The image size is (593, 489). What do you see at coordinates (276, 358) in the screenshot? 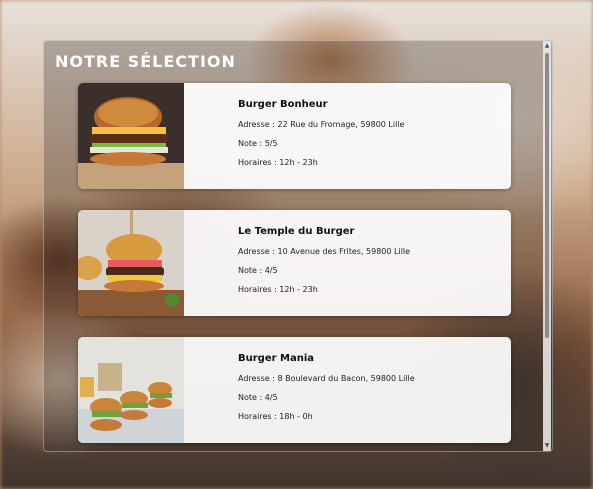
I see `restaurant-name: Burger Mania` at bounding box center [276, 358].